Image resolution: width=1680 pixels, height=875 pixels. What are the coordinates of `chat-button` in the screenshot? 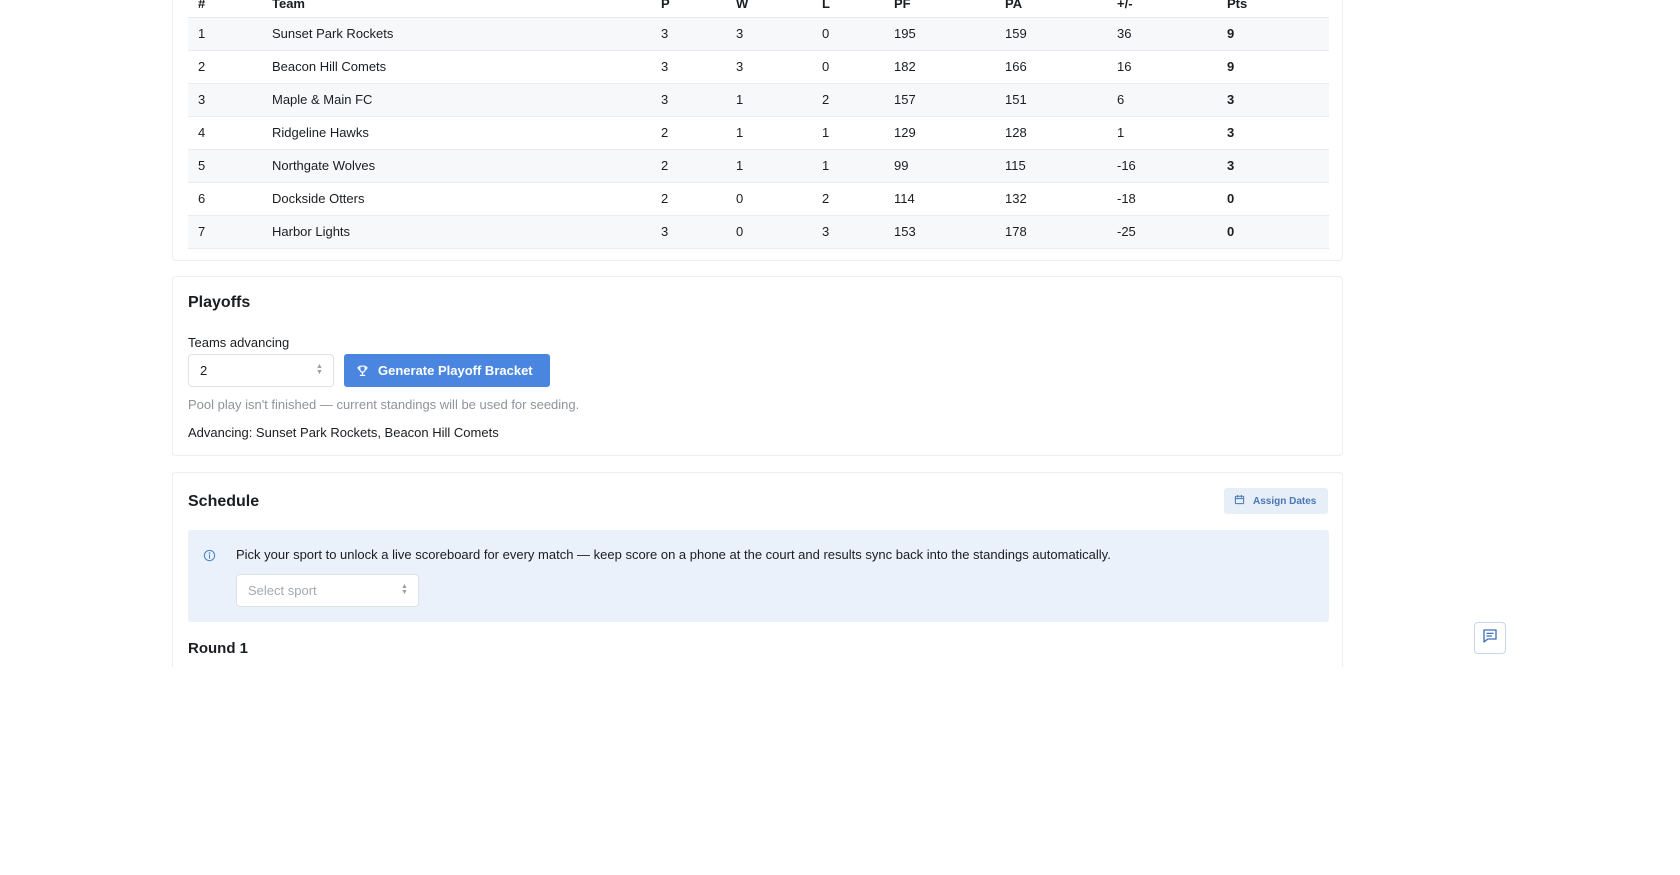 It's located at (1490, 638).